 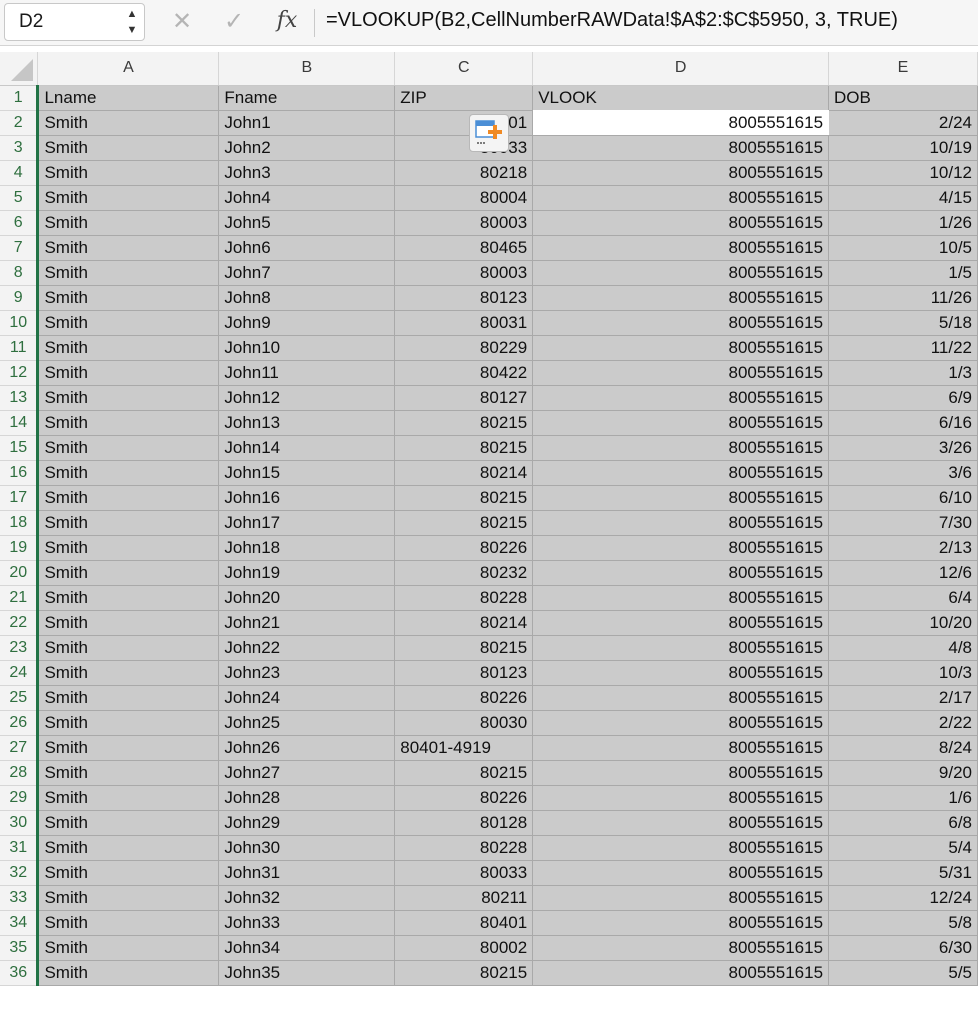 I want to click on chevron-up-icon: ▲, so click(x=132, y=14).